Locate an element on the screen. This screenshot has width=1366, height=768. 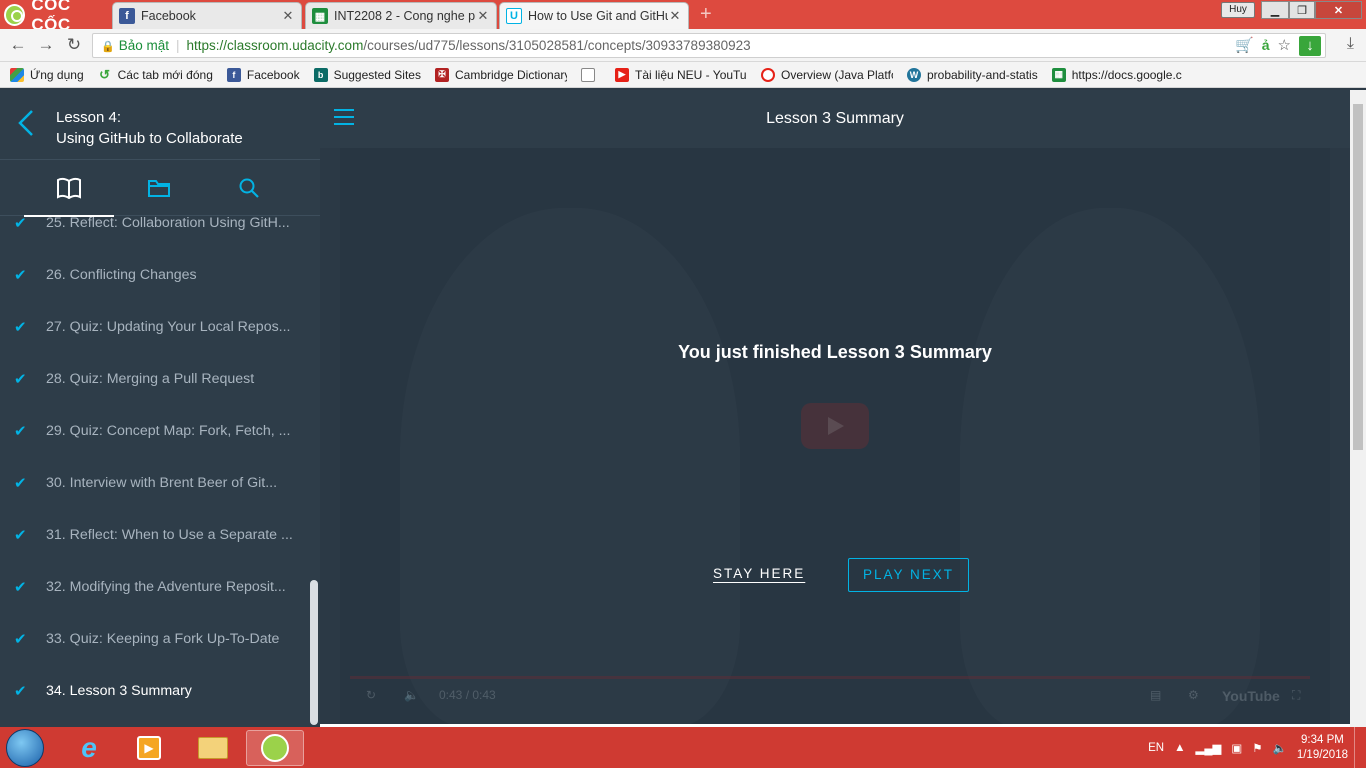
play-next-button: PLAY NEXT is located at coordinates (908, 575).